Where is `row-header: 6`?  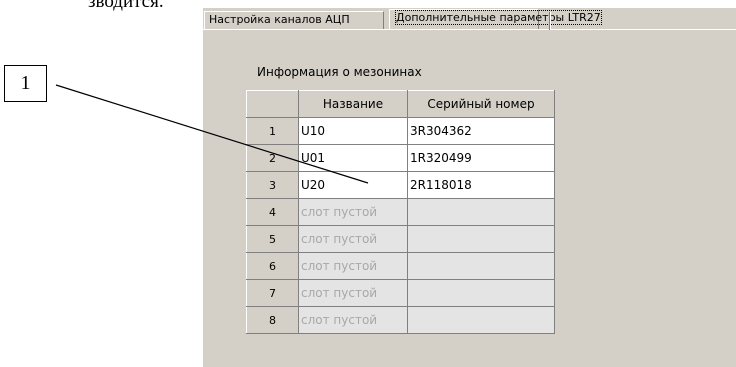 row-header: 6 is located at coordinates (272, 266).